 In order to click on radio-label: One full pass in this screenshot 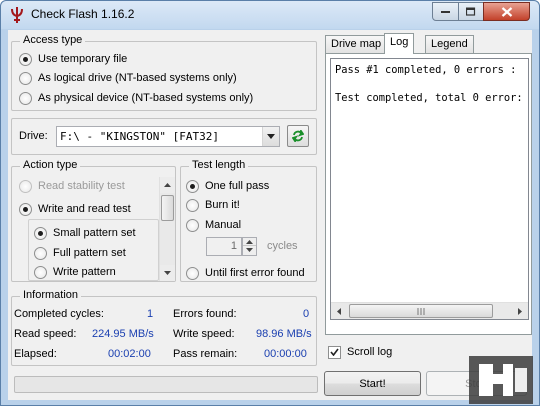, I will do `click(237, 186)`.